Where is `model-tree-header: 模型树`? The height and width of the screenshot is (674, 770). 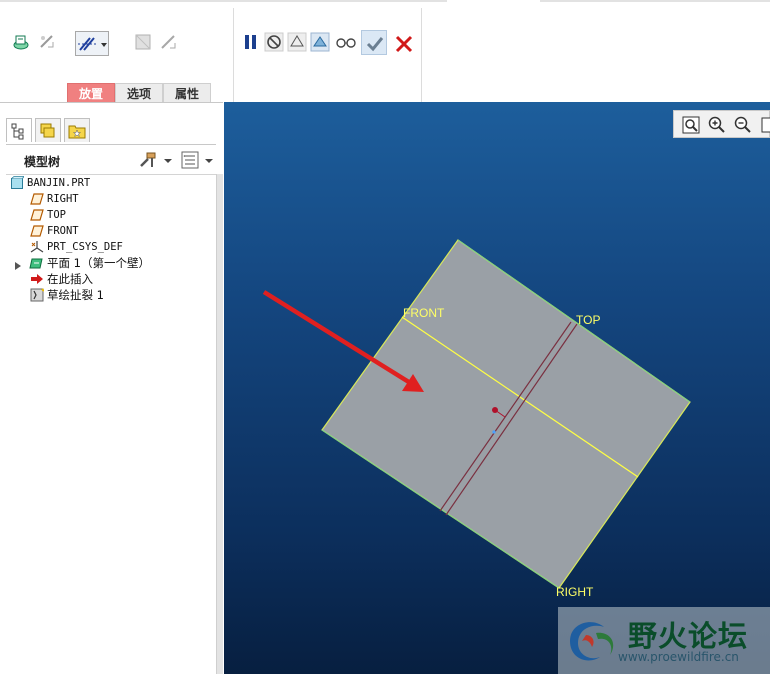
model-tree-header: 模型树 is located at coordinates (111, 158).